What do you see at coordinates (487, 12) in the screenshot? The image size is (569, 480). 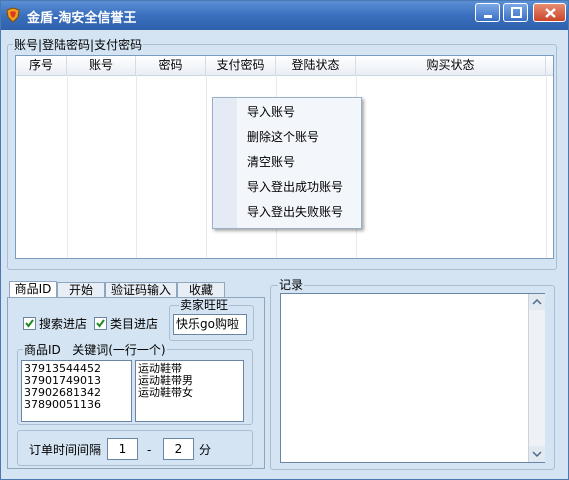 I see `minimize-button` at bounding box center [487, 12].